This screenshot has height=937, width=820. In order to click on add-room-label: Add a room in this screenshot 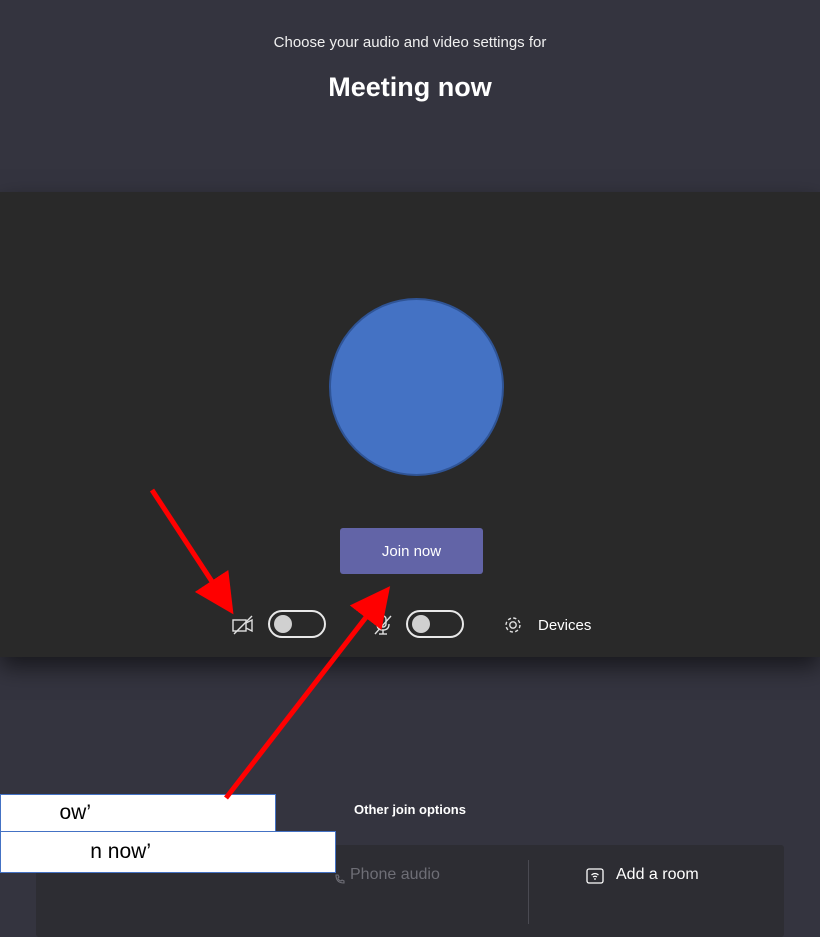, I will do `click(657, 874)`.